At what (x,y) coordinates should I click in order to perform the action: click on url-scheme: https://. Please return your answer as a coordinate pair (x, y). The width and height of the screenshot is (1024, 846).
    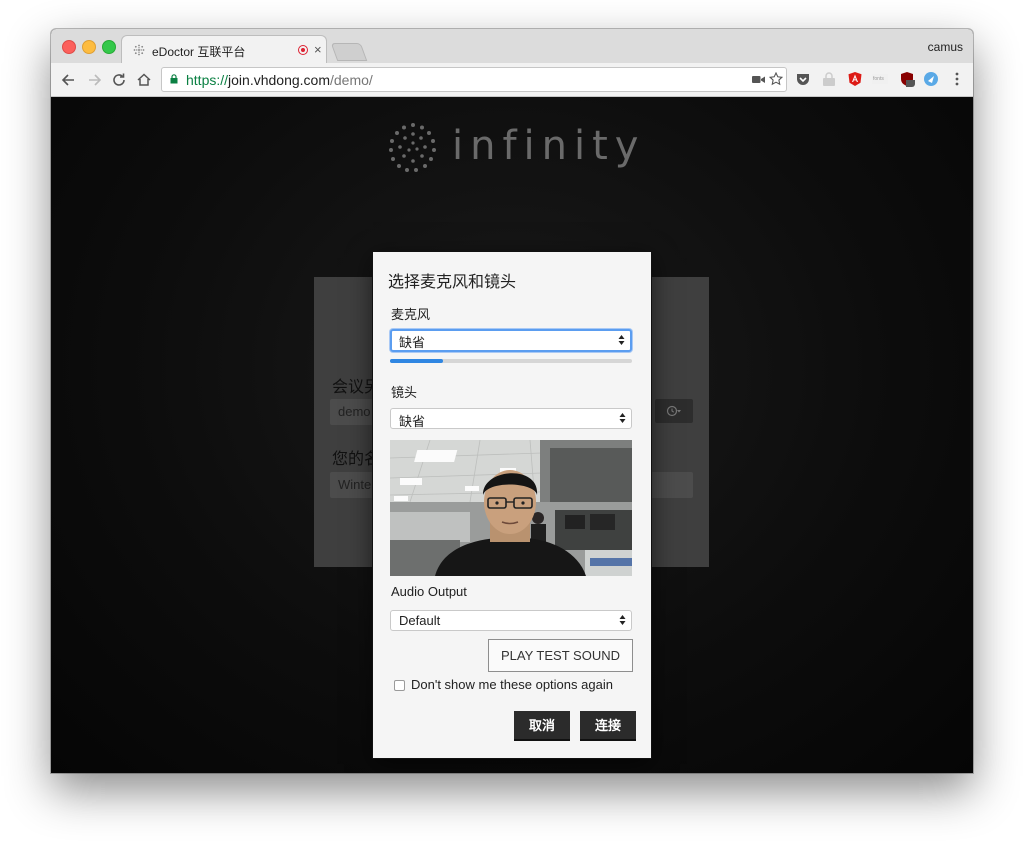
    Looking at the image, I should click on (207, 80).